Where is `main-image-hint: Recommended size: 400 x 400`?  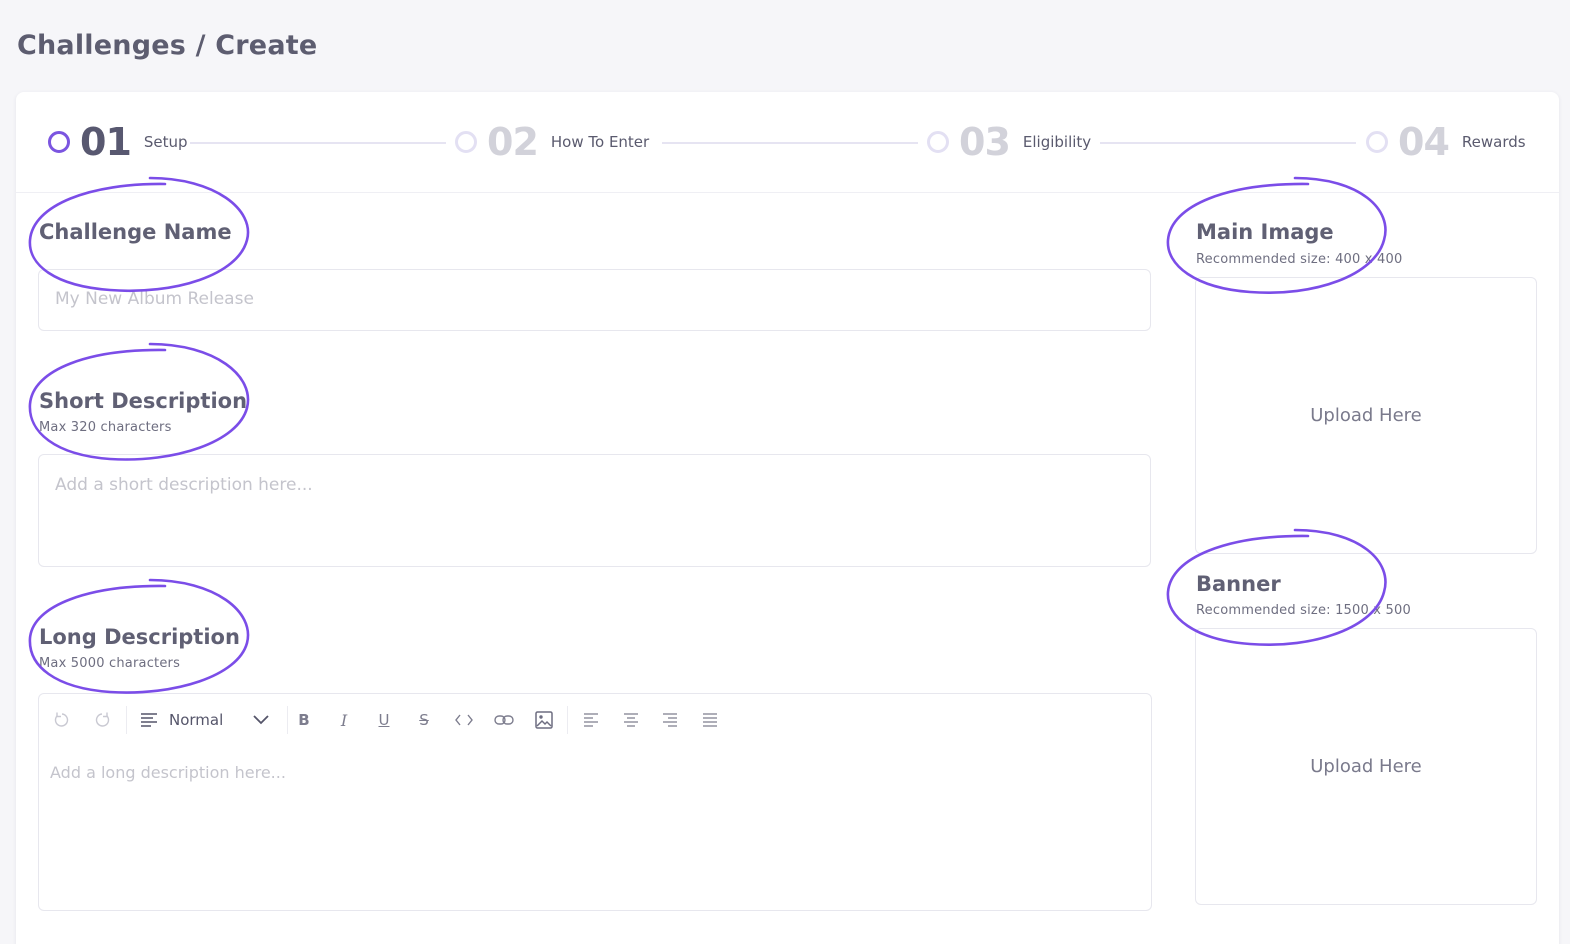 main-image-hint: Recommended size: 400 x 400 is located at coordinates (1299, 259).